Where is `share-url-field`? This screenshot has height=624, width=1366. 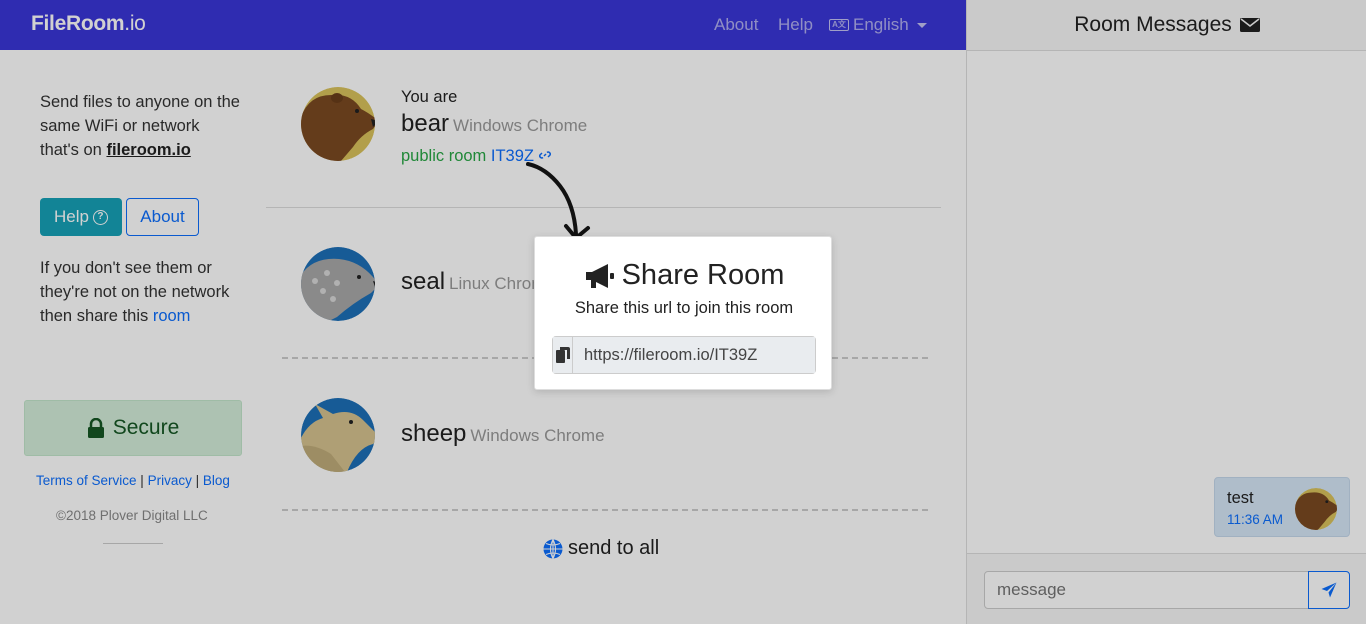 share-url-field is located at coordinates (694, 355).